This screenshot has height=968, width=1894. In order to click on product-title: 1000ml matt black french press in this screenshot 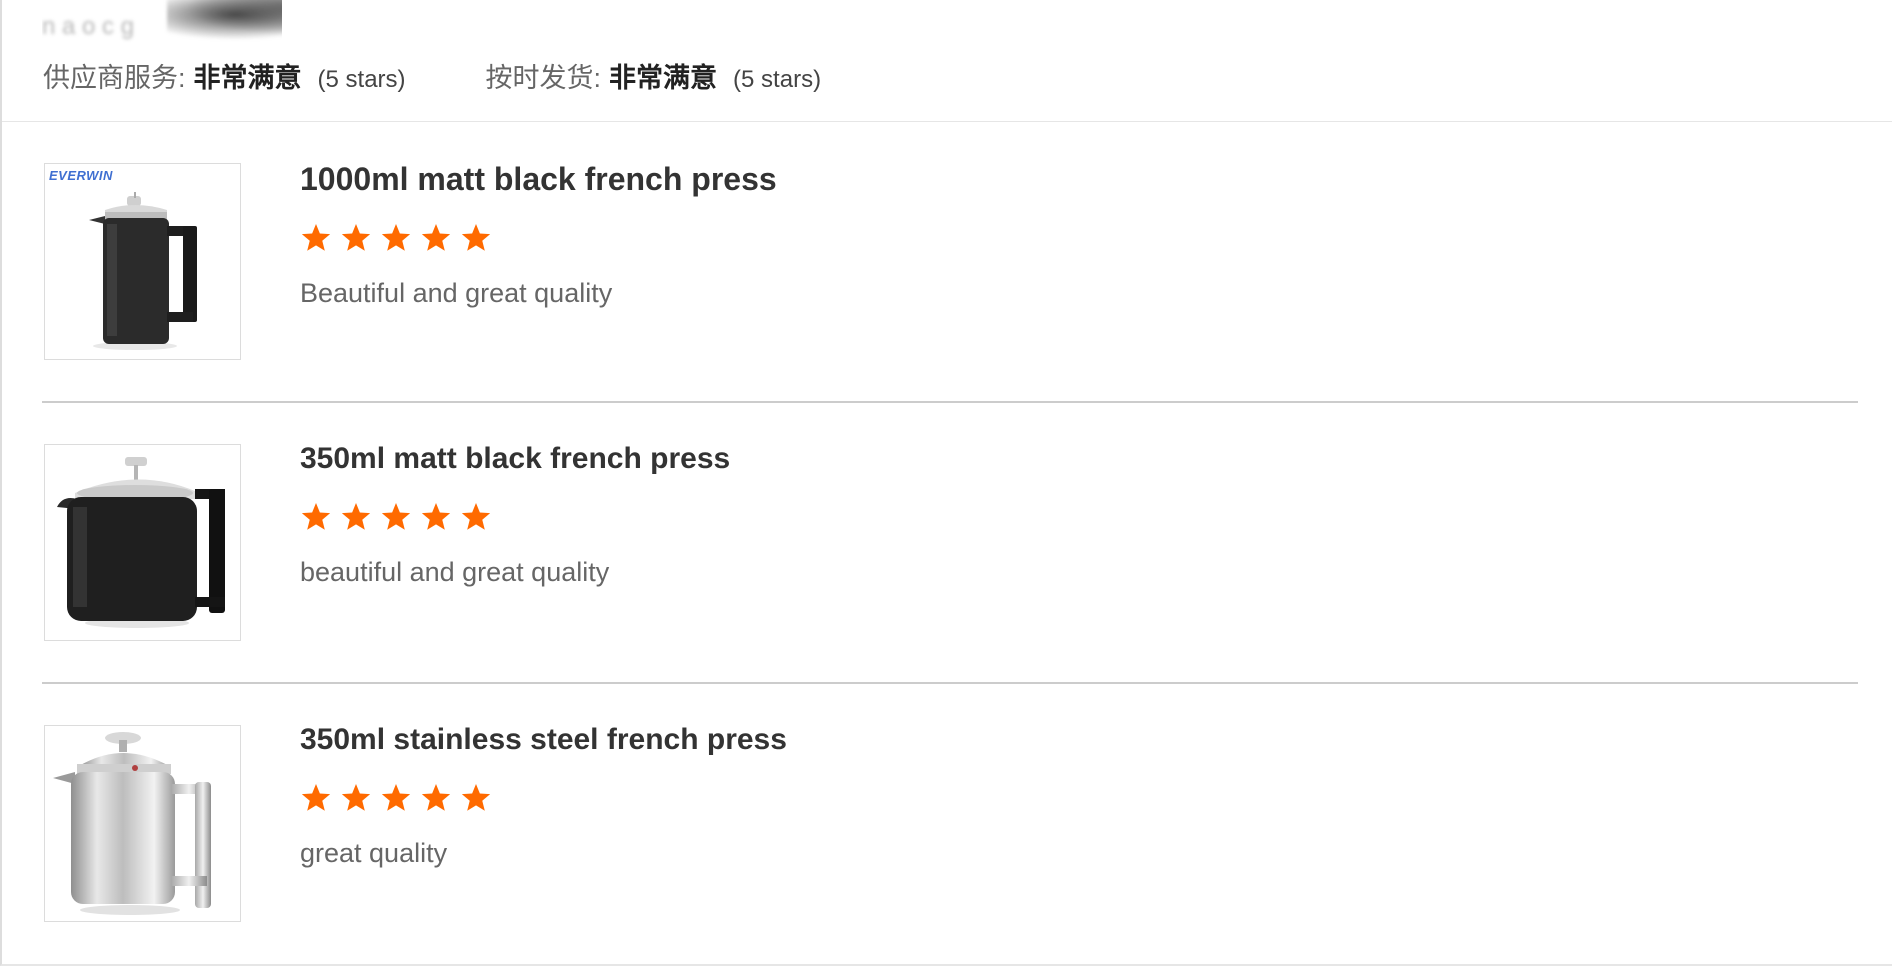, I will do `click(538, 179)`.